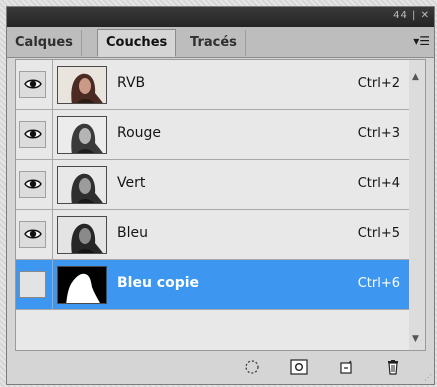 The height and width of the screenshot is (387, 437). What do you see at coordinates (137, 43) in the screenshot?
I see `tab-couches: Couches` at bounding box center [137, 43].